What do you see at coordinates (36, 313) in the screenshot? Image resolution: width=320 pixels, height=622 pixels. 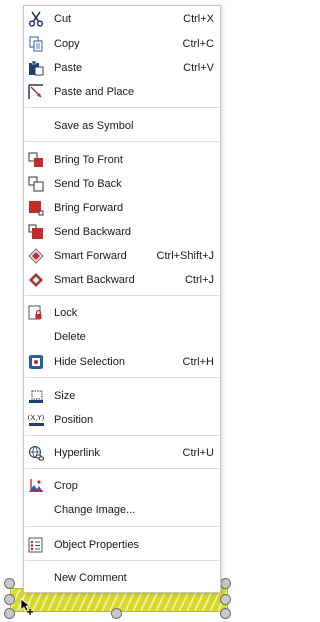 I see `lock-icon` at bounding box center [36, 313].